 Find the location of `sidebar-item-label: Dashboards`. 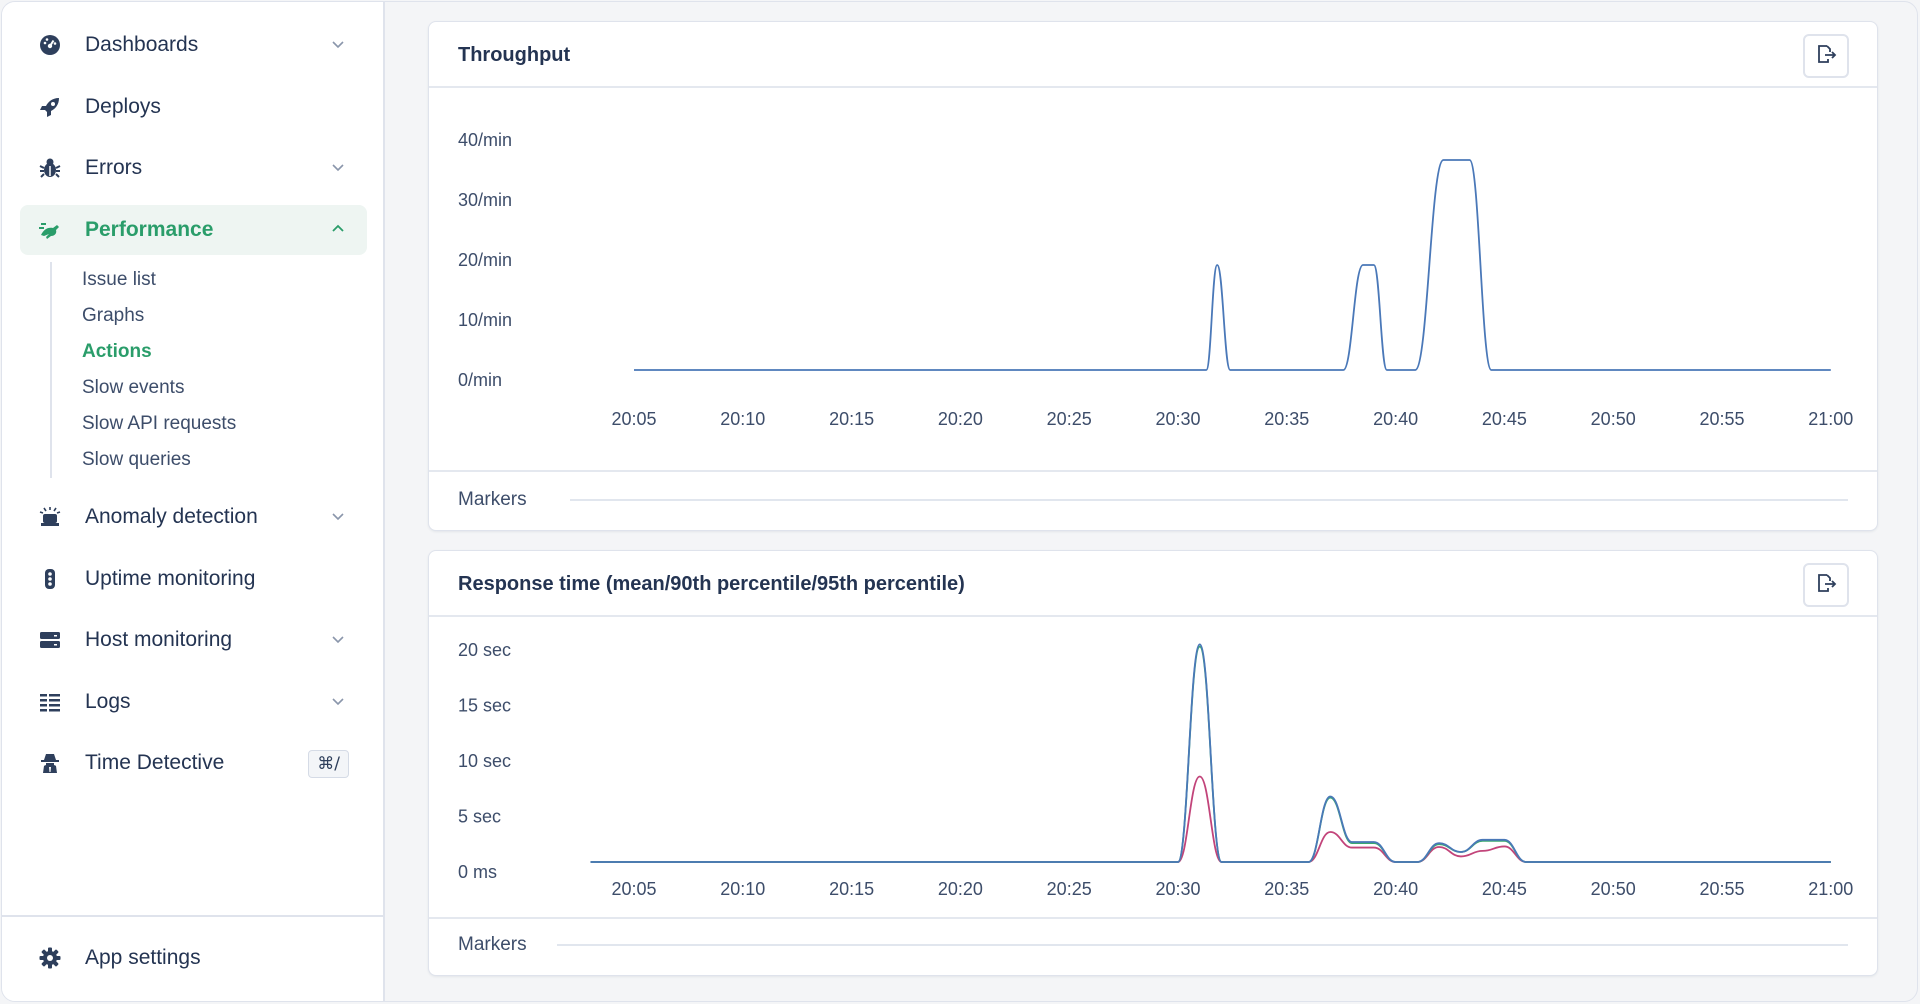

sidebar-item-label: Dashboards is located at coordinates (142, 44).